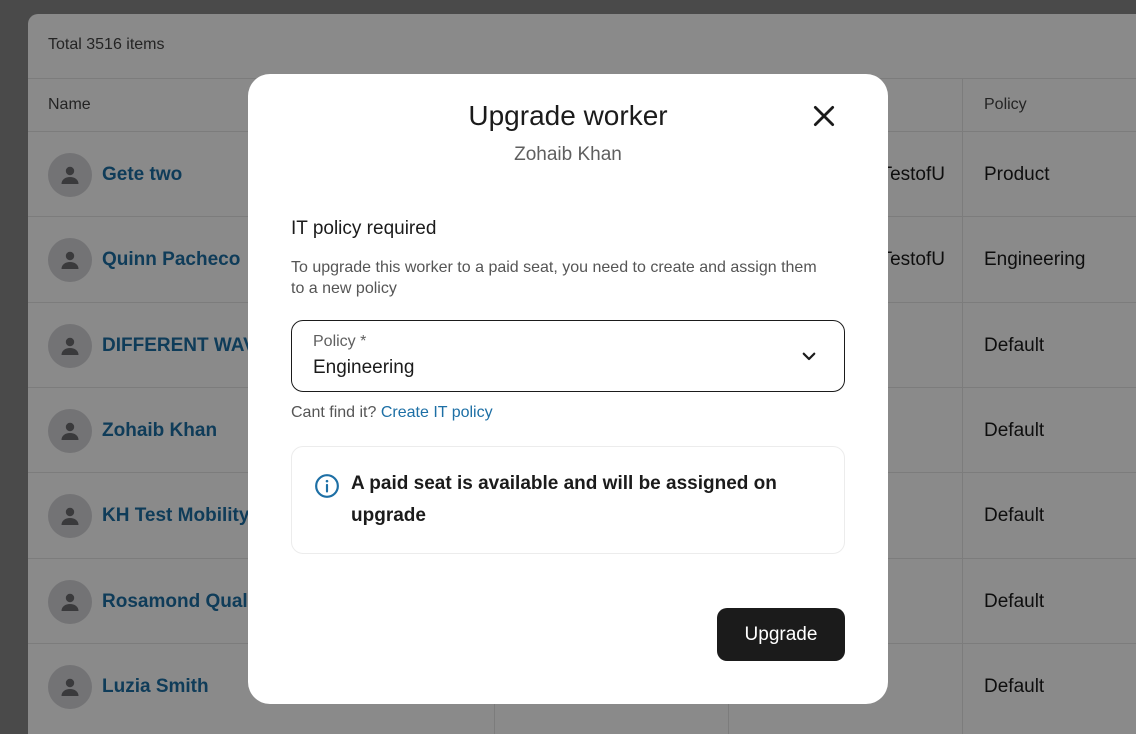 This screenshot has width=1136, height=734. I want to click on close-button, so click(824, 116).